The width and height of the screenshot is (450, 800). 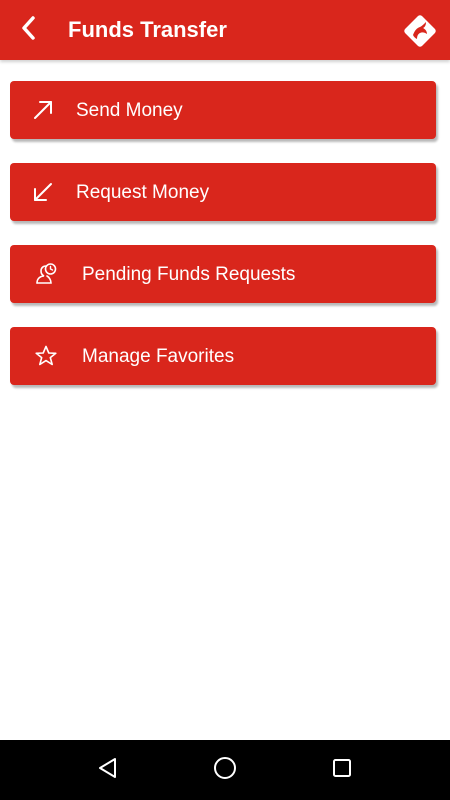 I want to click on manage-favorites-button: Manage Favorites, so click(x=223, y=356).